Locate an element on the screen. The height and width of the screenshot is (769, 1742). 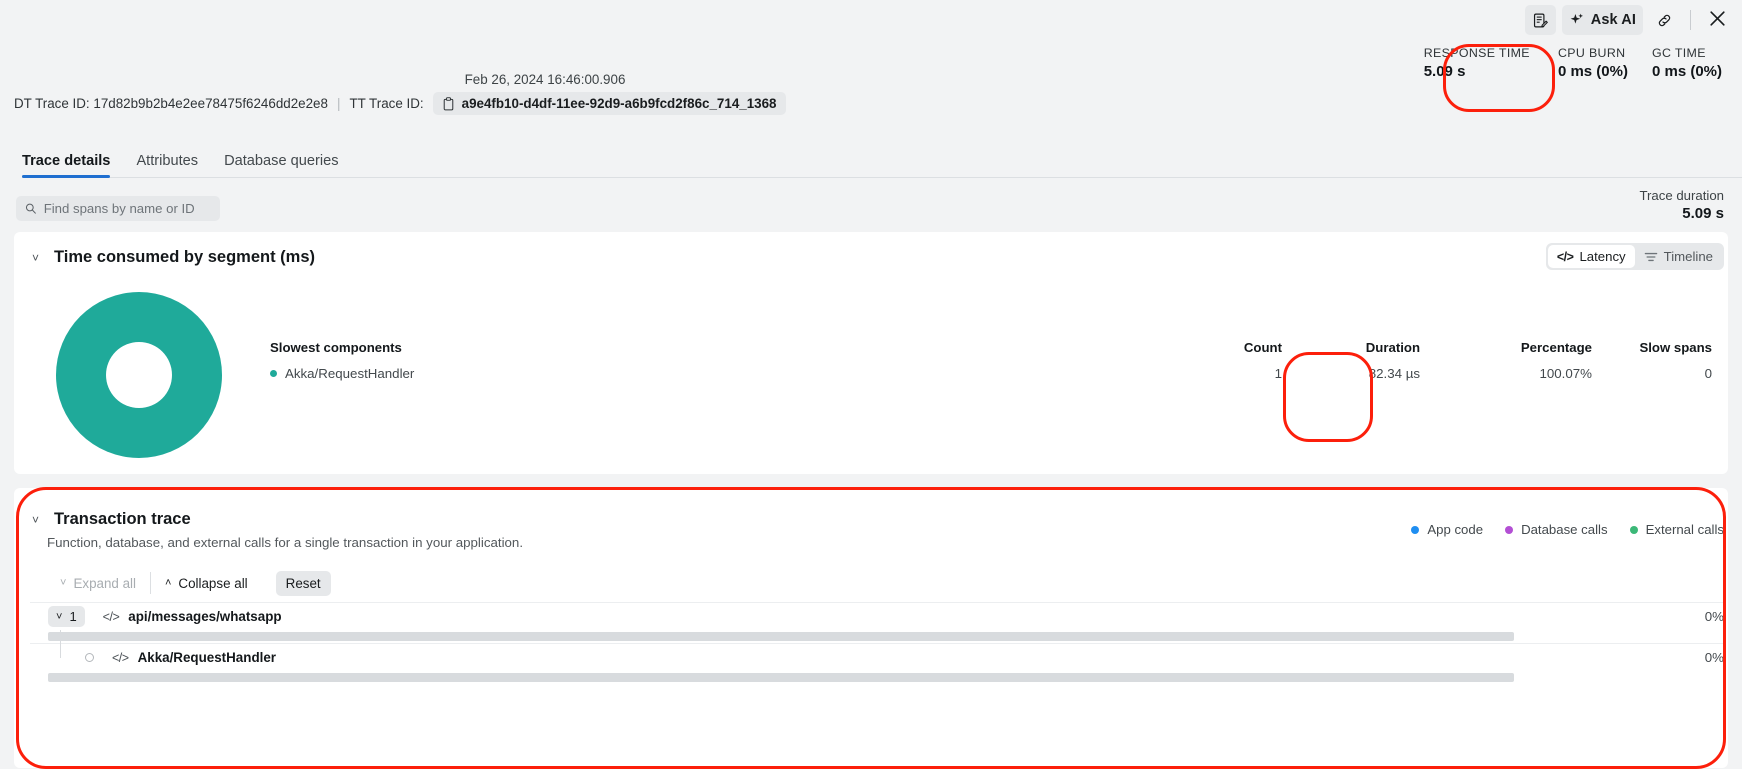
tab-attributes: Attributes is located at coordinates (167, 165).